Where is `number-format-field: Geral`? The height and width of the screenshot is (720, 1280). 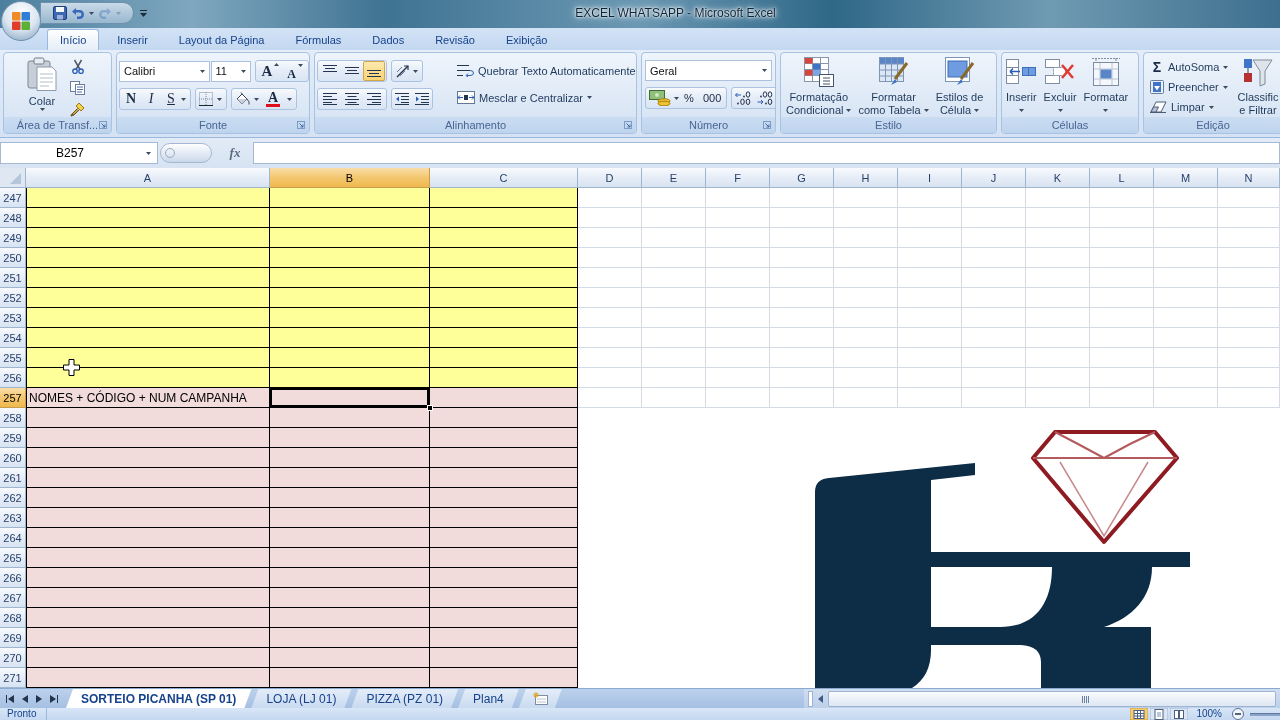 number-format-field: Geral is located at coordinates (708, 70).